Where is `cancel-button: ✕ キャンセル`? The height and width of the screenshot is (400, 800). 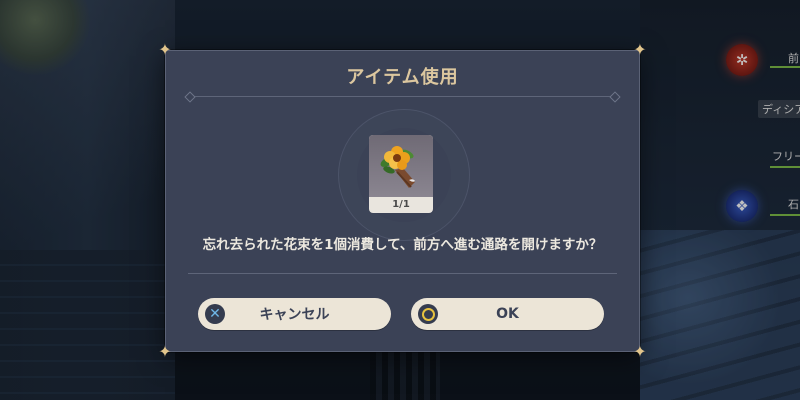
cancel-button: ✕ キャンセル is located at coordinates (294, 314).